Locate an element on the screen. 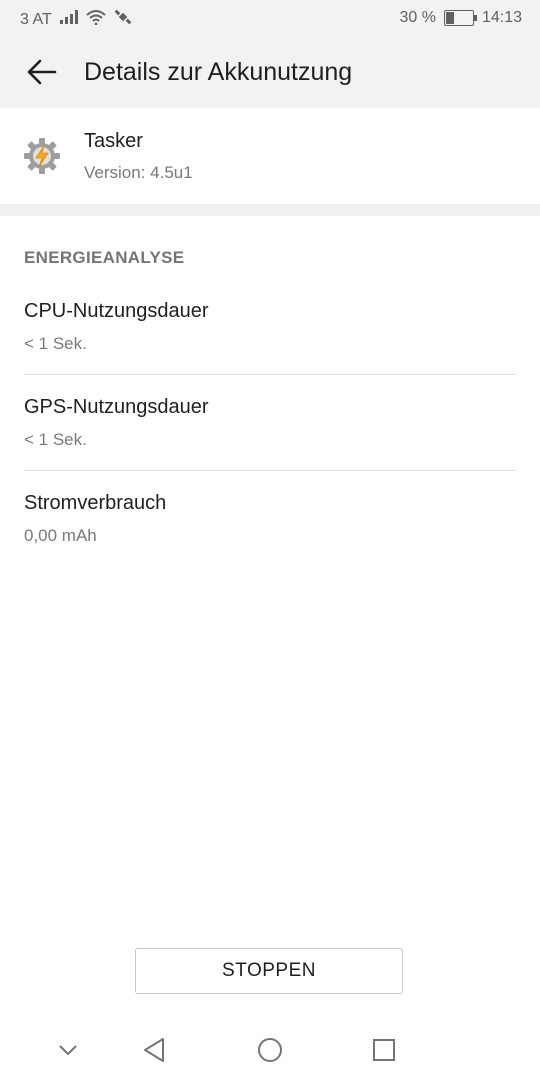 The height and width of the screenshot is (1080, 540). status-bar: 3 AT 30 % 14:13 is located at coordinates (270, 18).